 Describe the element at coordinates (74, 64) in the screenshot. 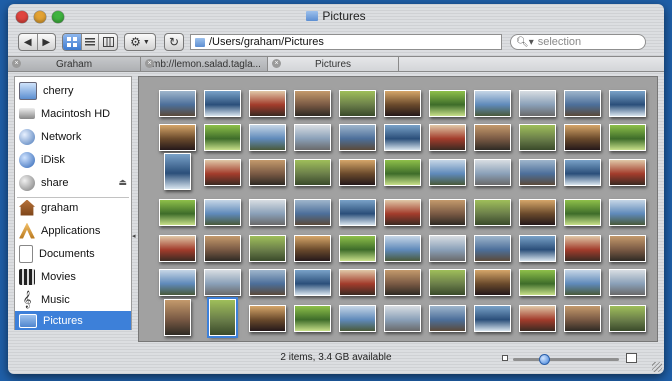

I see `tab-graham: × Graham` at that location.